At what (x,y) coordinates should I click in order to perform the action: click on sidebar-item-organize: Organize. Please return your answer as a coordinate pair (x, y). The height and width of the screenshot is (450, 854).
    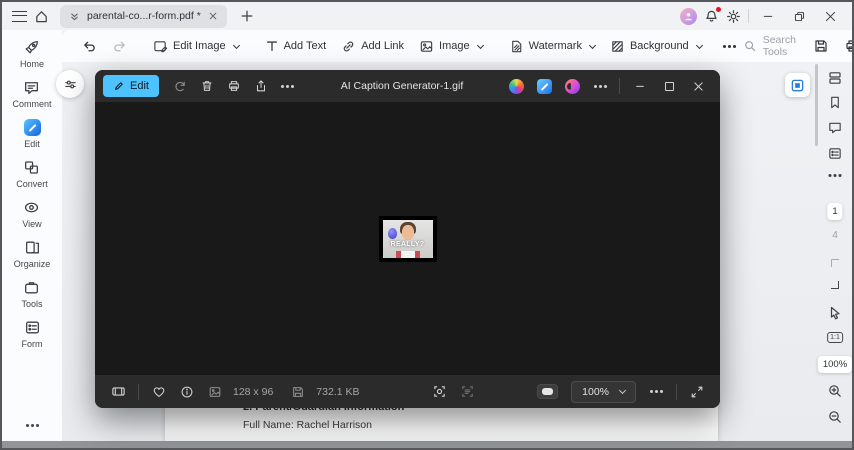
    Looking at the image, I should click on (32, 254).